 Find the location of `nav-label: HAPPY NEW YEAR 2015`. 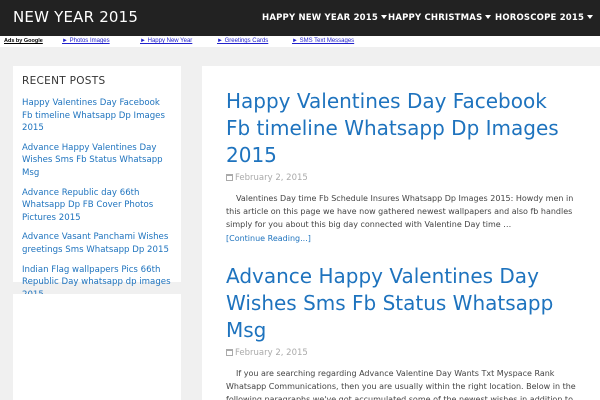

nav-label: HAPPY NEW YEAR 2015 is located at coordinates (320, 18).